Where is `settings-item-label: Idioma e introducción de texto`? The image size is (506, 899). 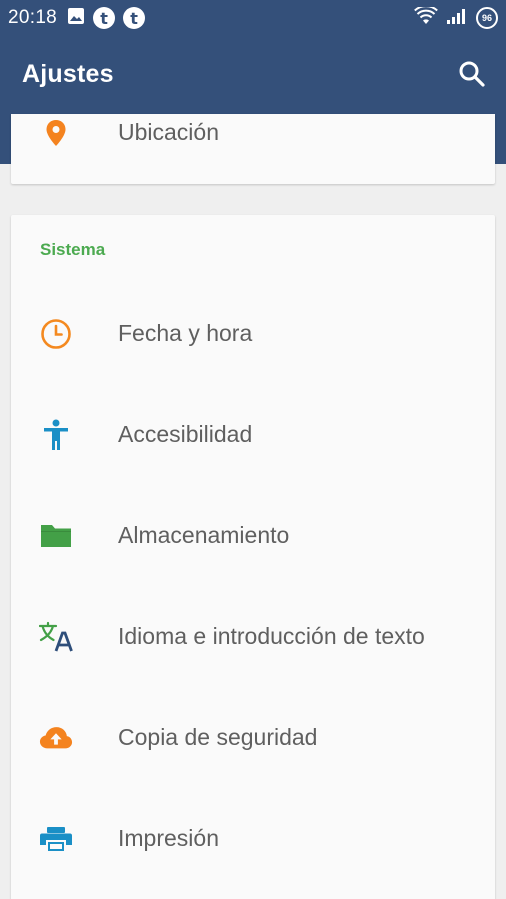
settings-item-label: Idioma e introducción de texto is located at coordinates (271, 636).